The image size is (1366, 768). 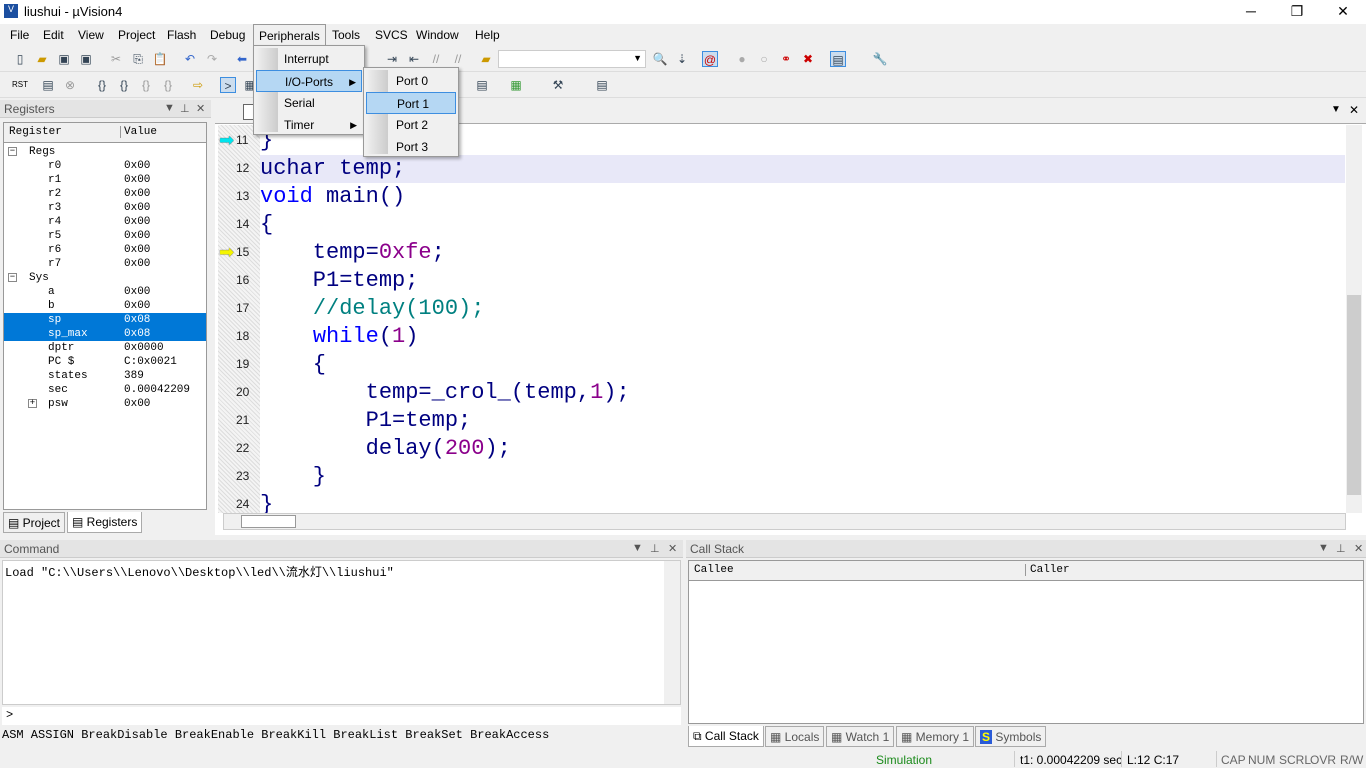 What do you see at coordinates (32, 403) in the screenshot?
I see `expander-icon: +` at bounding box center [32, 403].